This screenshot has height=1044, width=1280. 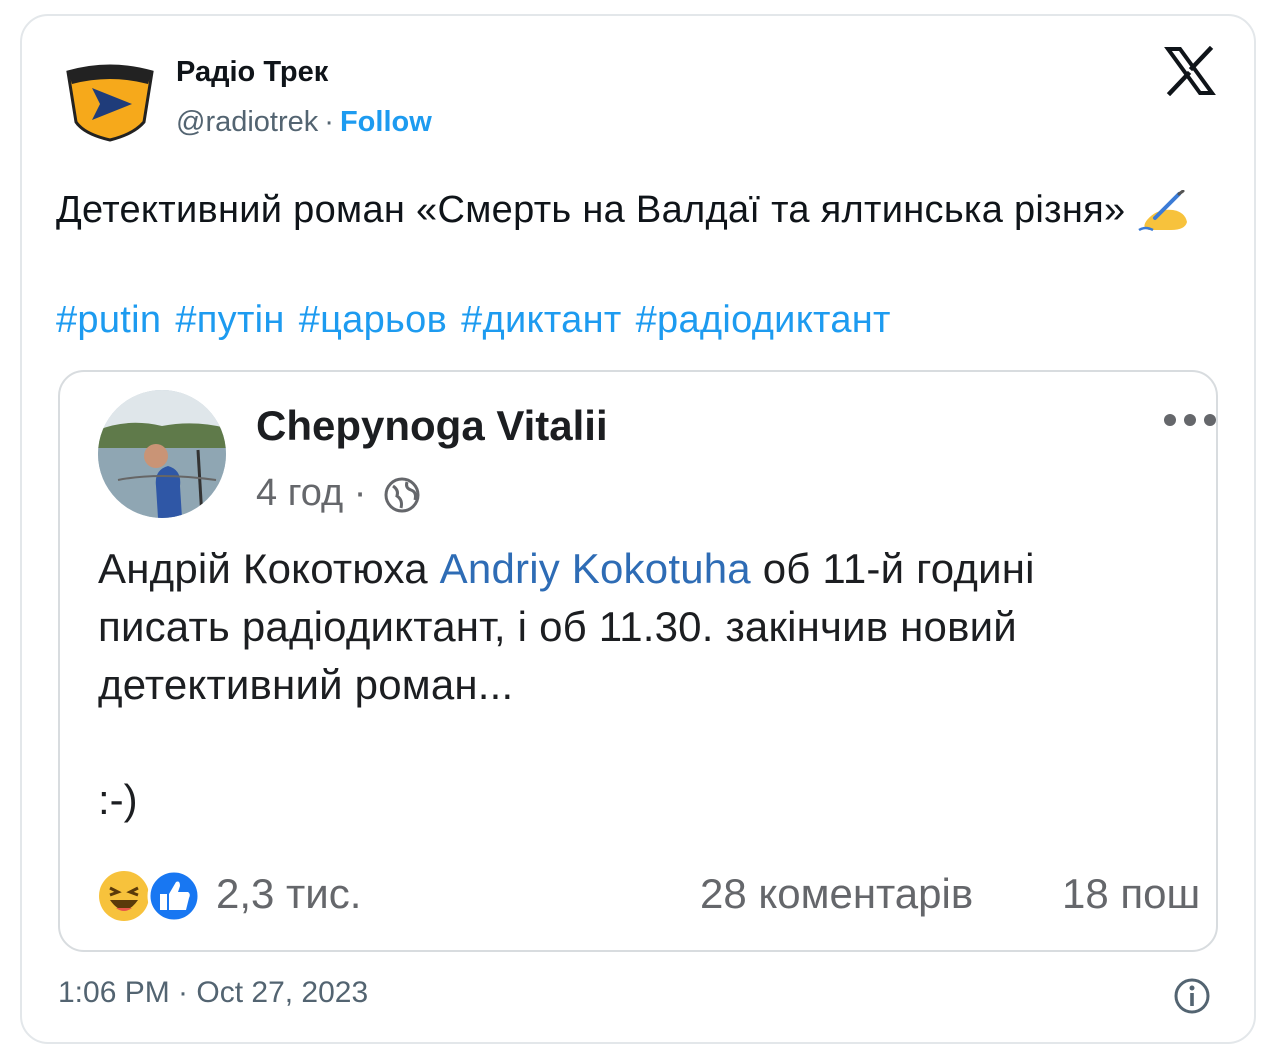 What do you see at coordinates (300, 493) in the screenshot?
I see `post-time: 4 год` at bounding box center [300, 493].